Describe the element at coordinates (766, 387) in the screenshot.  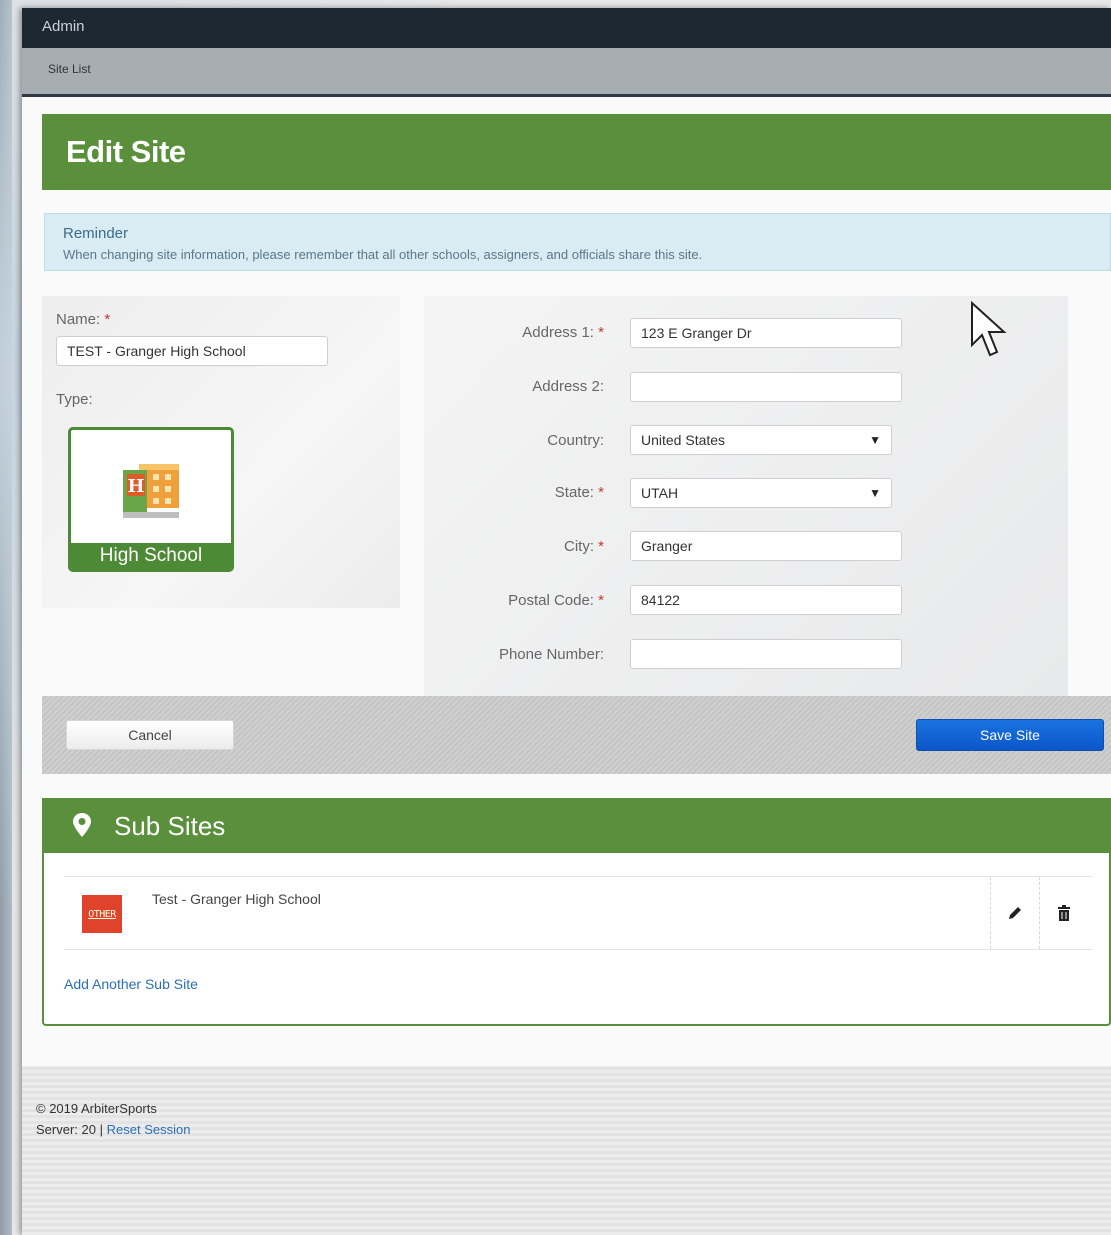
I see `address2-input` at that location.